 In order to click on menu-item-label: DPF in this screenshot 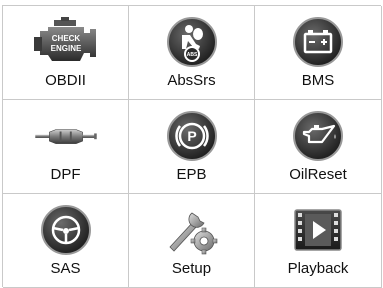, I will do `click(65, 174)`.